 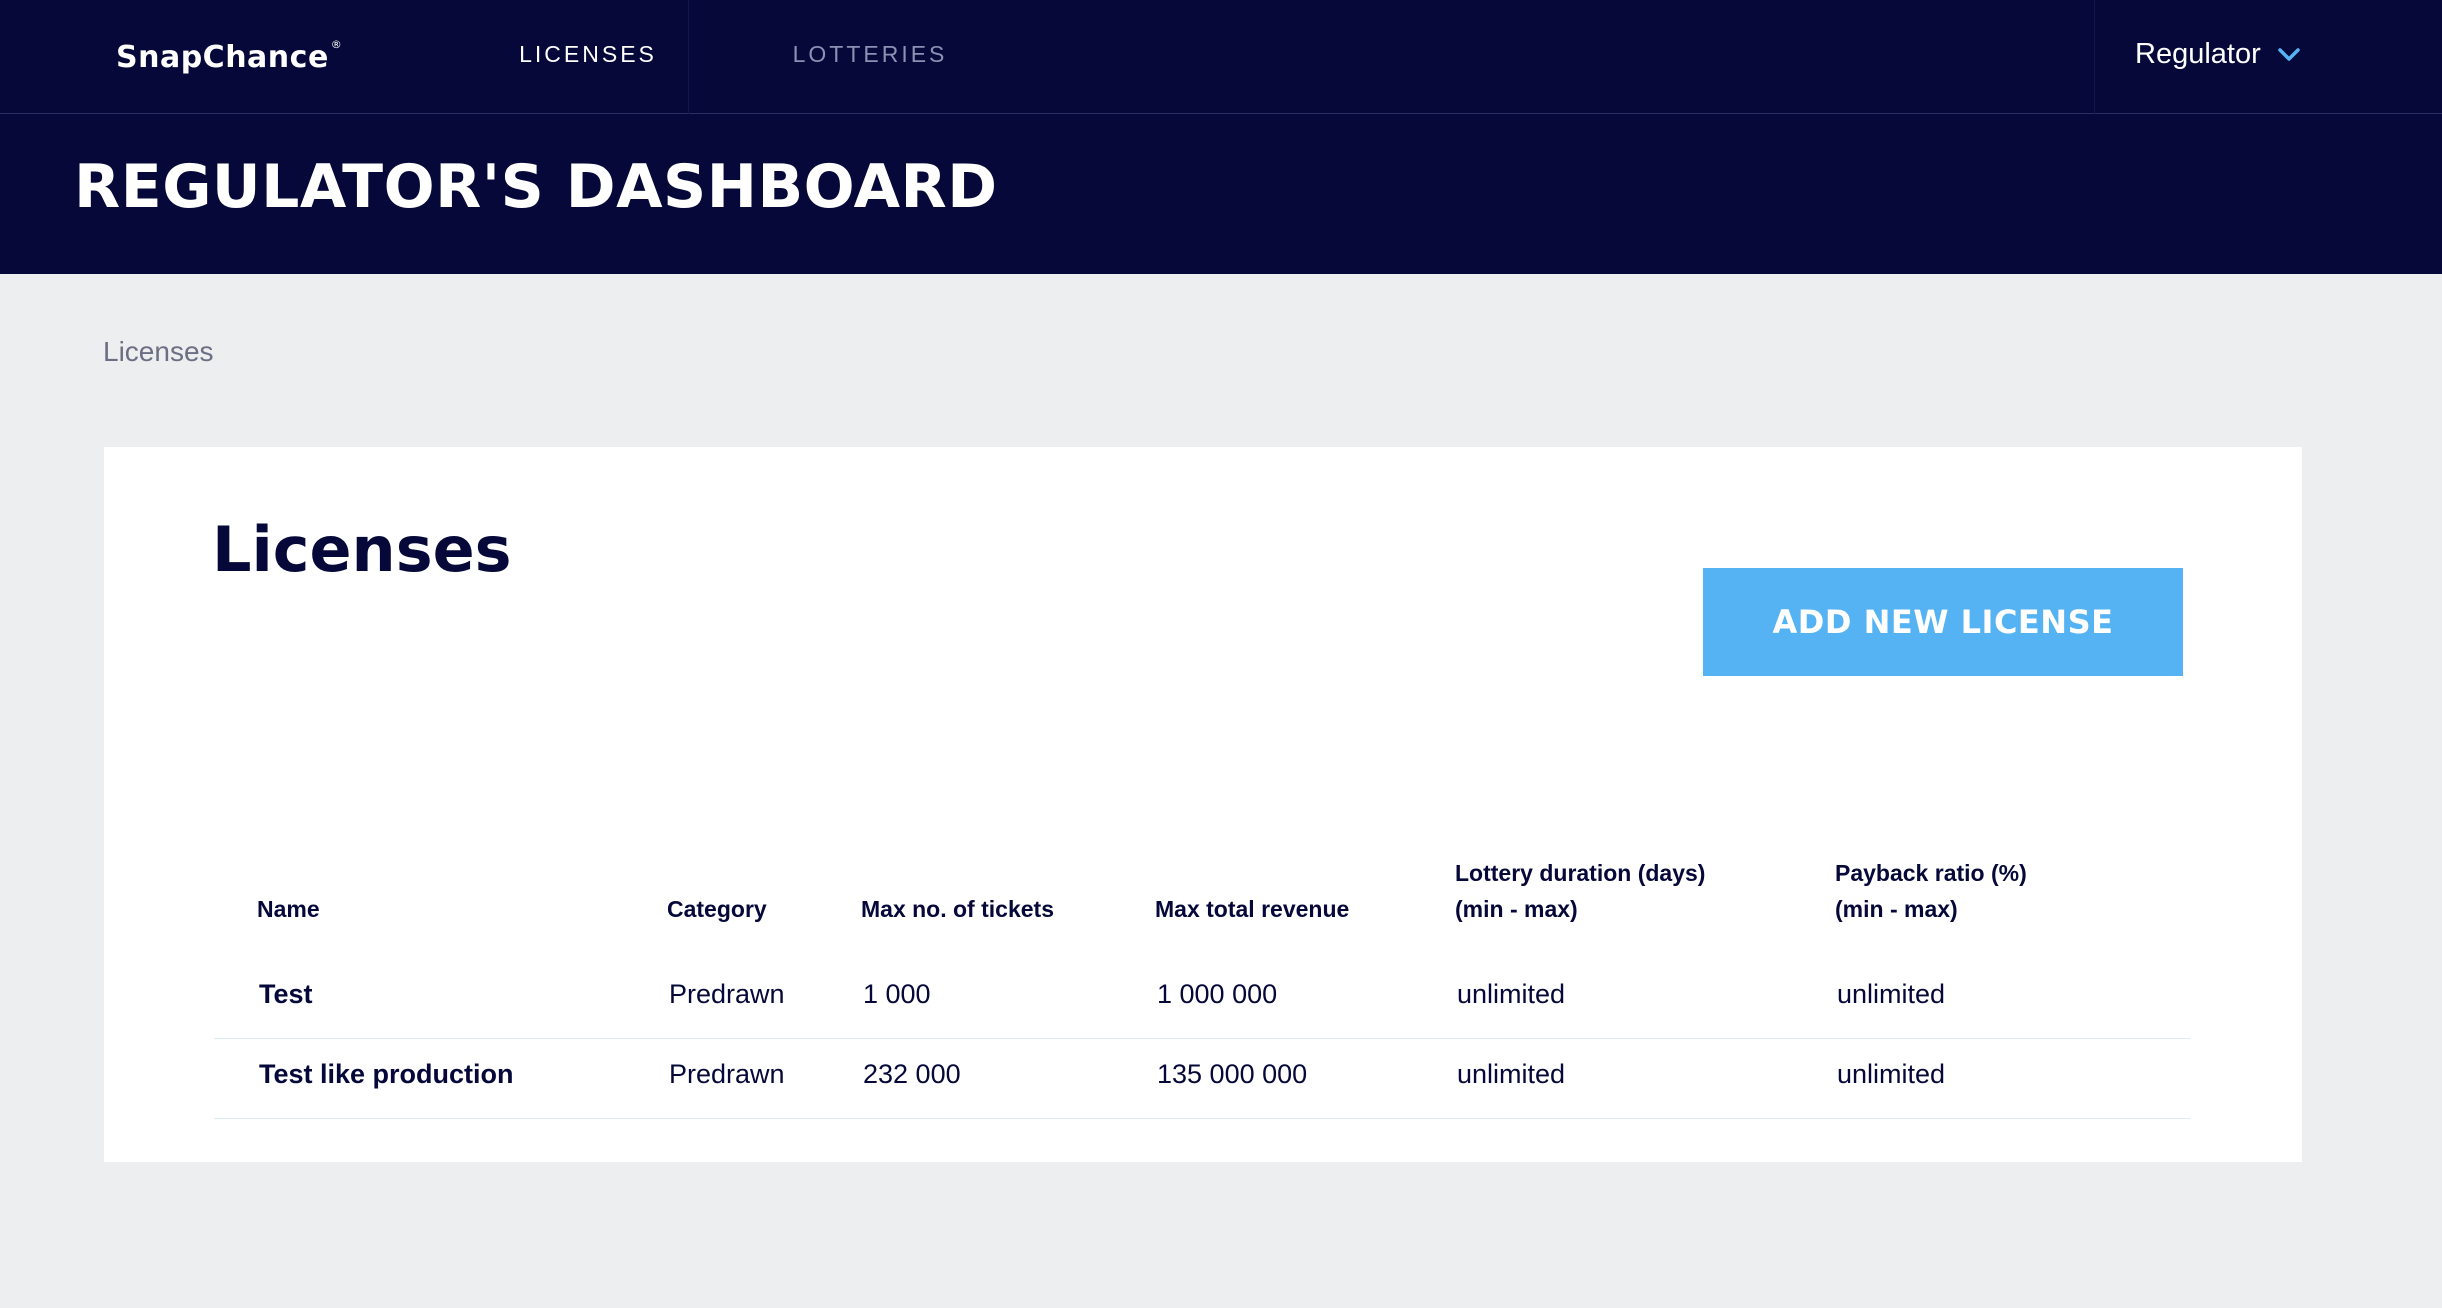 What do you see at coordinates (1232, 1074) in the screenshot?
I see `cell-max-revenue: 135 000 000` at bounding box center [1232, 1074].